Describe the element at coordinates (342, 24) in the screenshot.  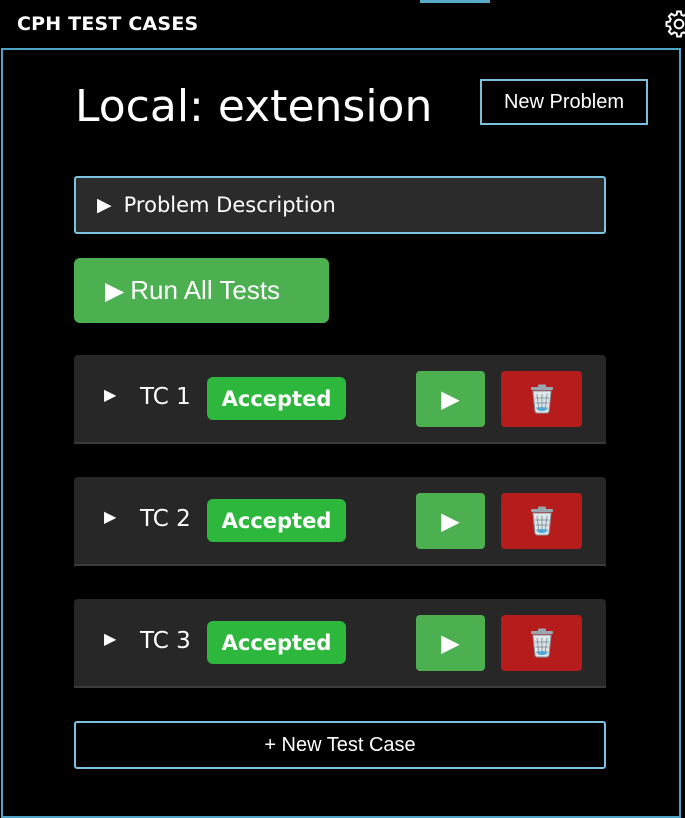
I see `panel-header: CPH TEST CASES` at that location.